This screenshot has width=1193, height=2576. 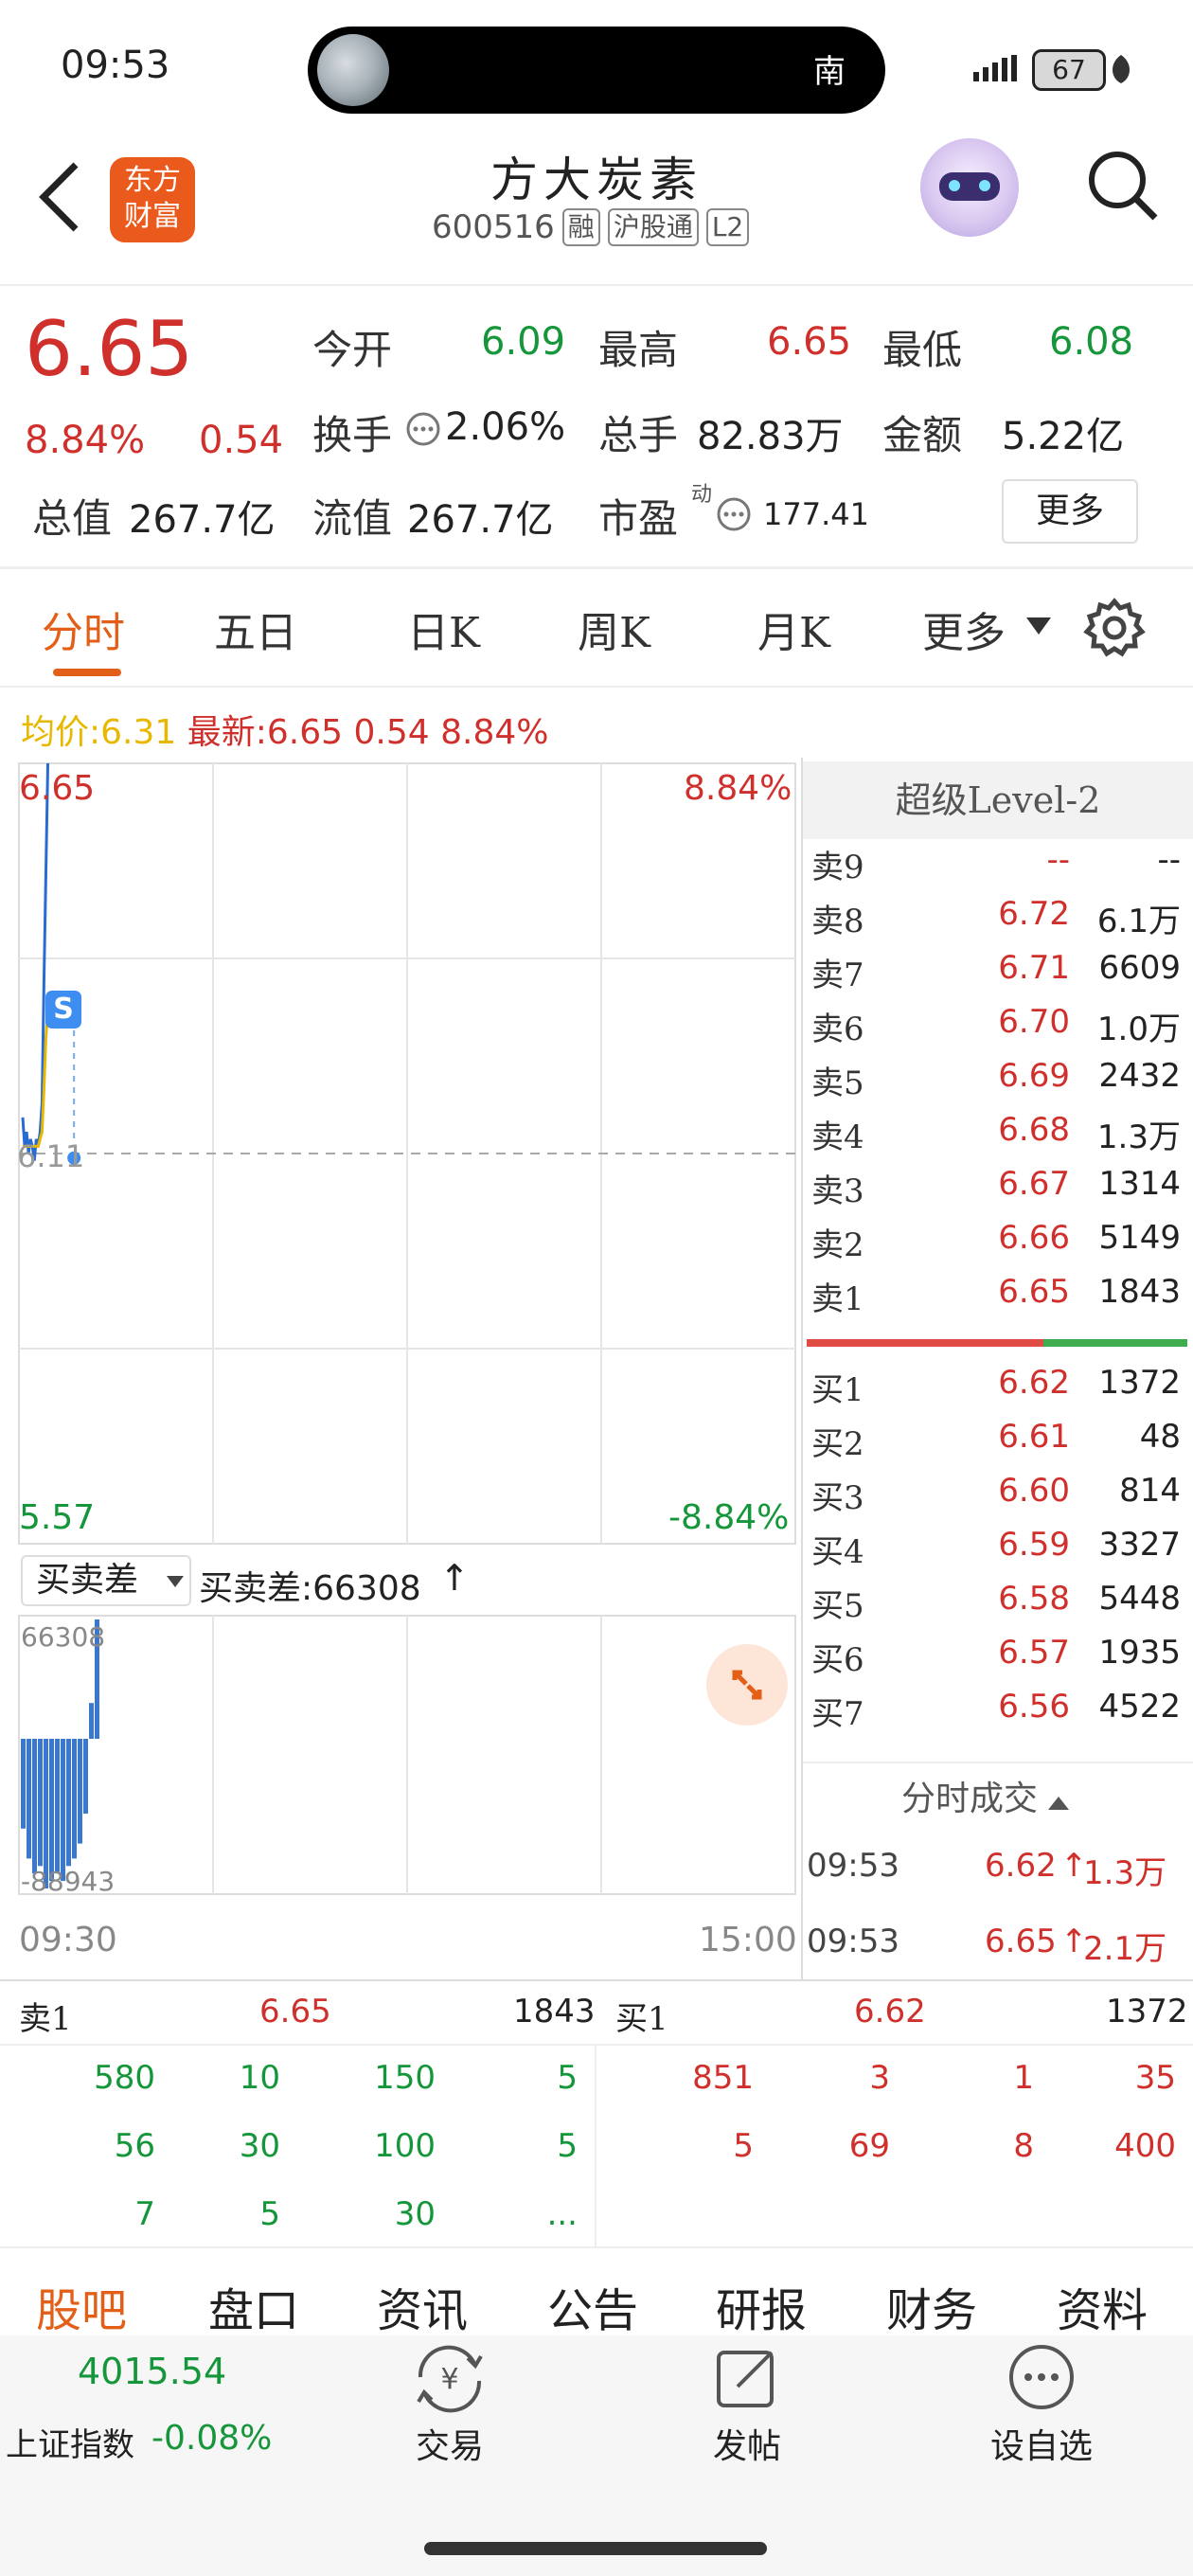 I want to click on queue-buy-cell: 851, so click(x=723, y=2078).